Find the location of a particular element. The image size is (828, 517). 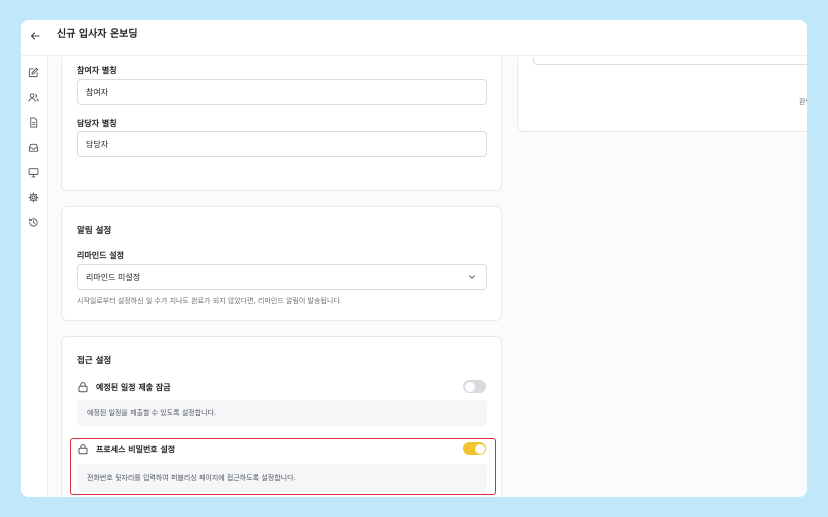

schedule-lock-title: 예정된 일정 제출 잠금 is located at coordinates (133, 387).